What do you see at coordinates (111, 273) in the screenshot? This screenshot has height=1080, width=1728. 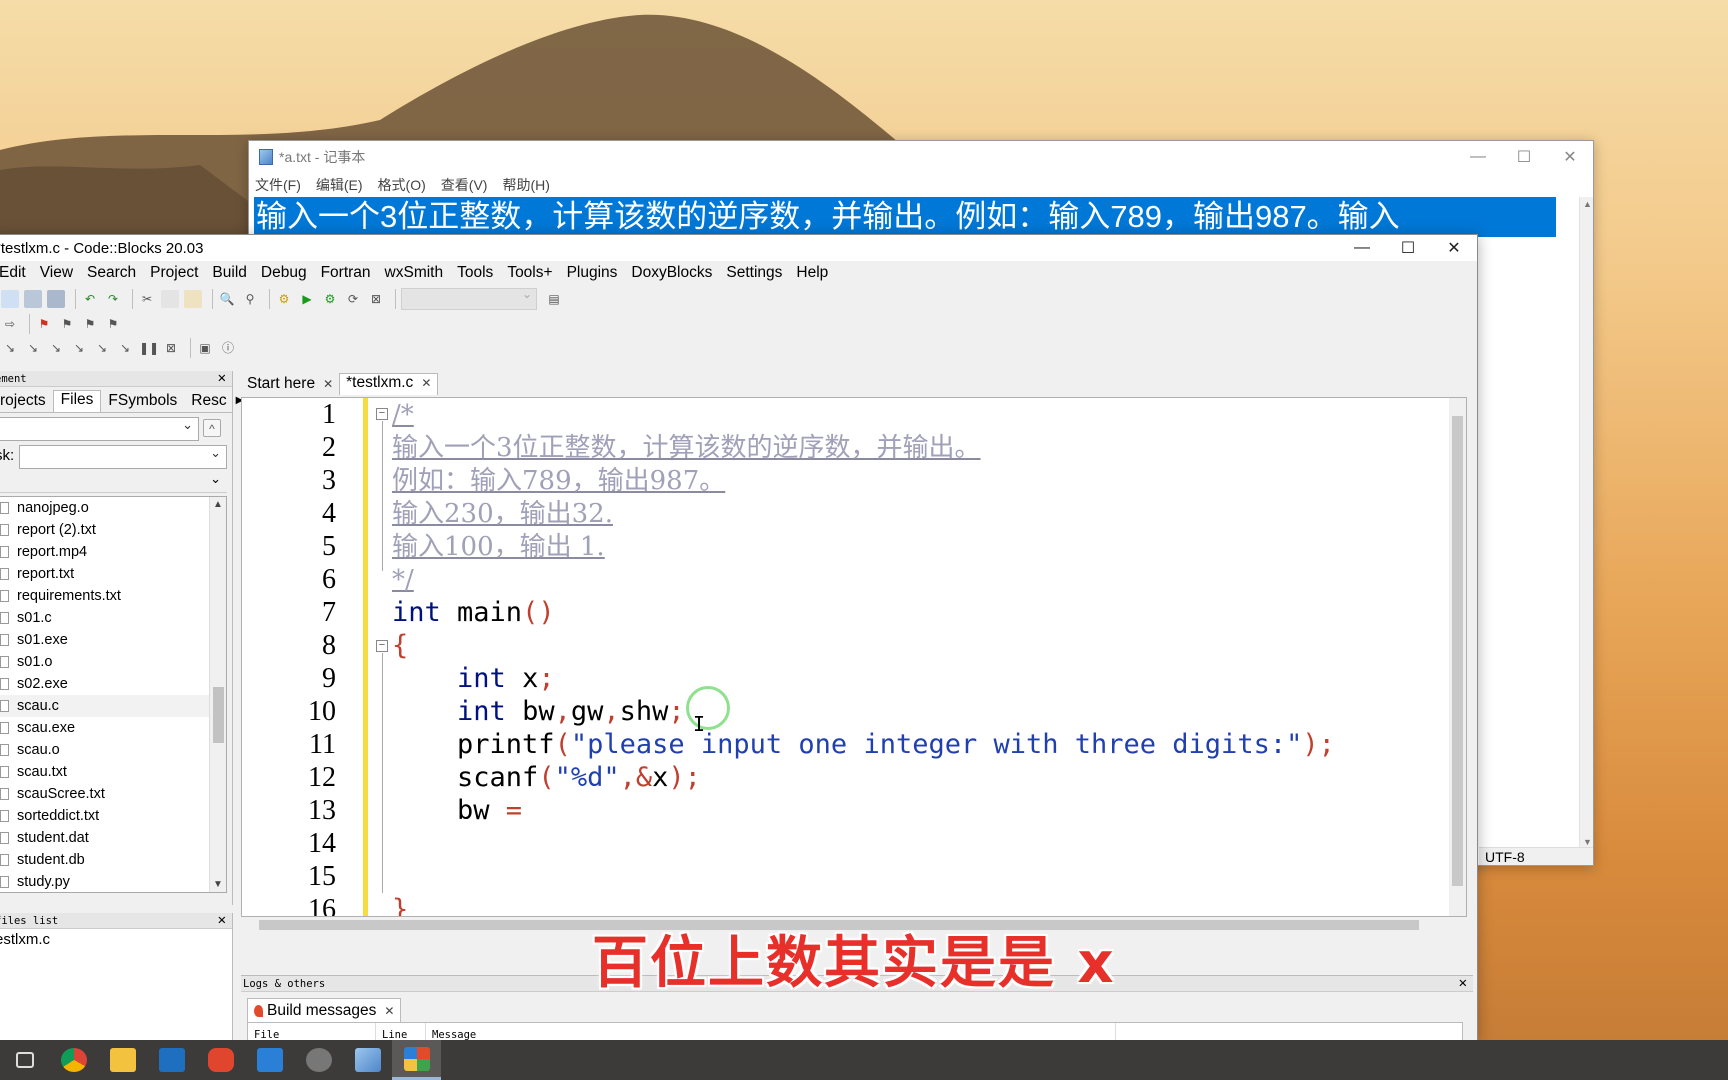 I see `menu-search: Search` at bounding box center [111, 273].